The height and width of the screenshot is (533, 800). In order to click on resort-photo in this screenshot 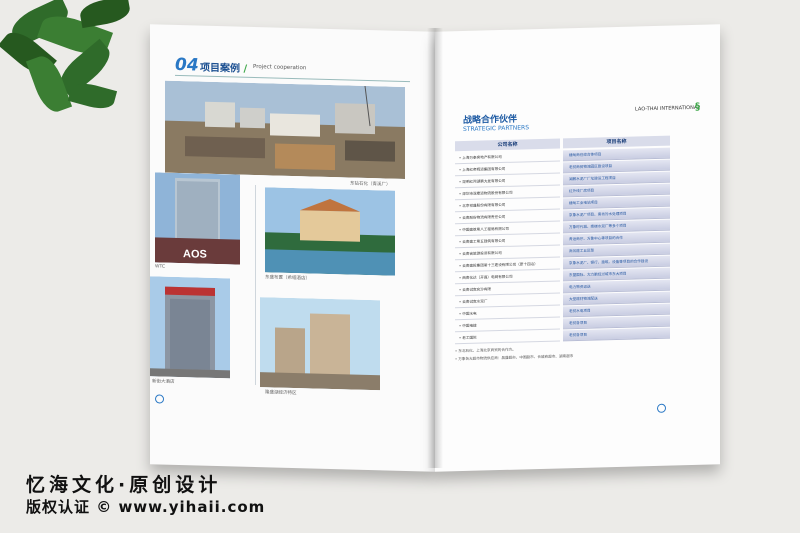, I will do `click(330, 231)`.